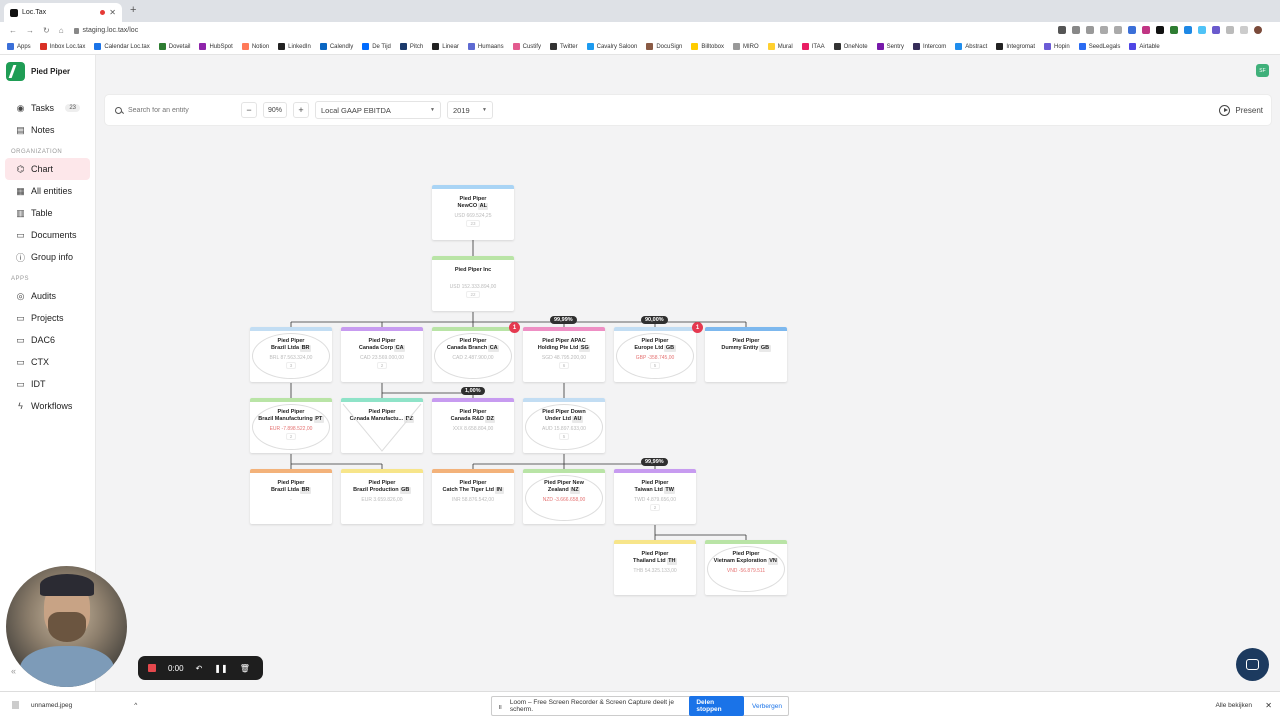 This screenshot has height=720, width=1280. I want to click on support-chat-button, so click(1252, 664).